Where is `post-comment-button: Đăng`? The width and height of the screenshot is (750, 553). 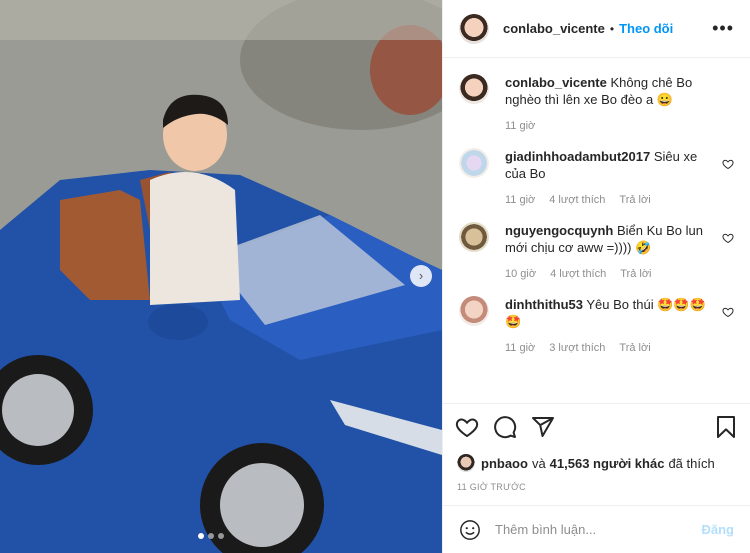 post-comment-button: Đăng is located at coordinates (718, 529).